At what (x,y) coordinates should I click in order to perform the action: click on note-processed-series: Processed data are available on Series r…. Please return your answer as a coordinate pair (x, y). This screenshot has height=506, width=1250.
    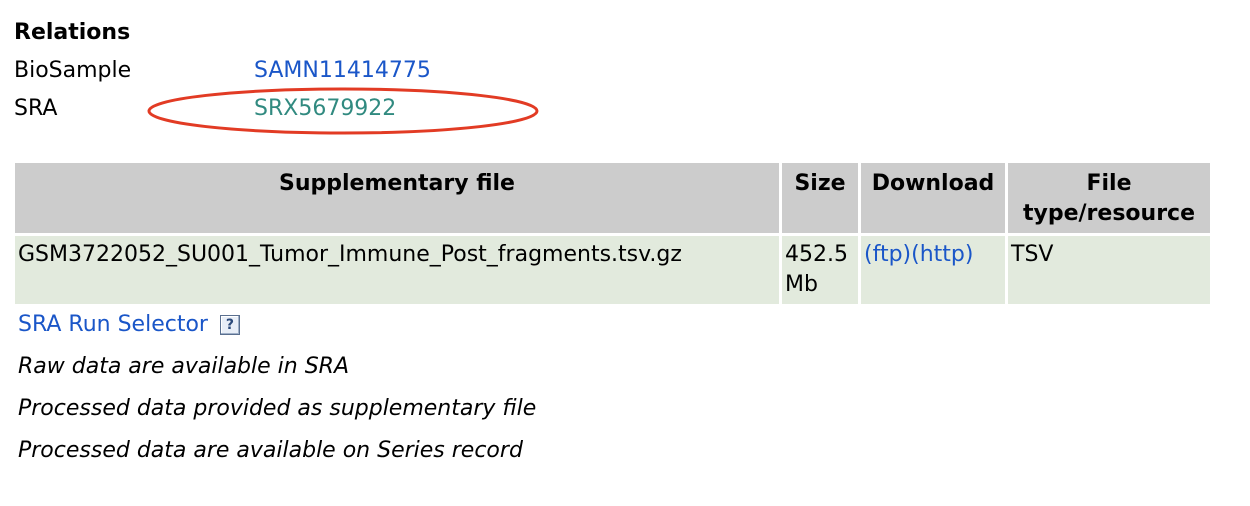
    Looking at the image, I should click on (270, 450).